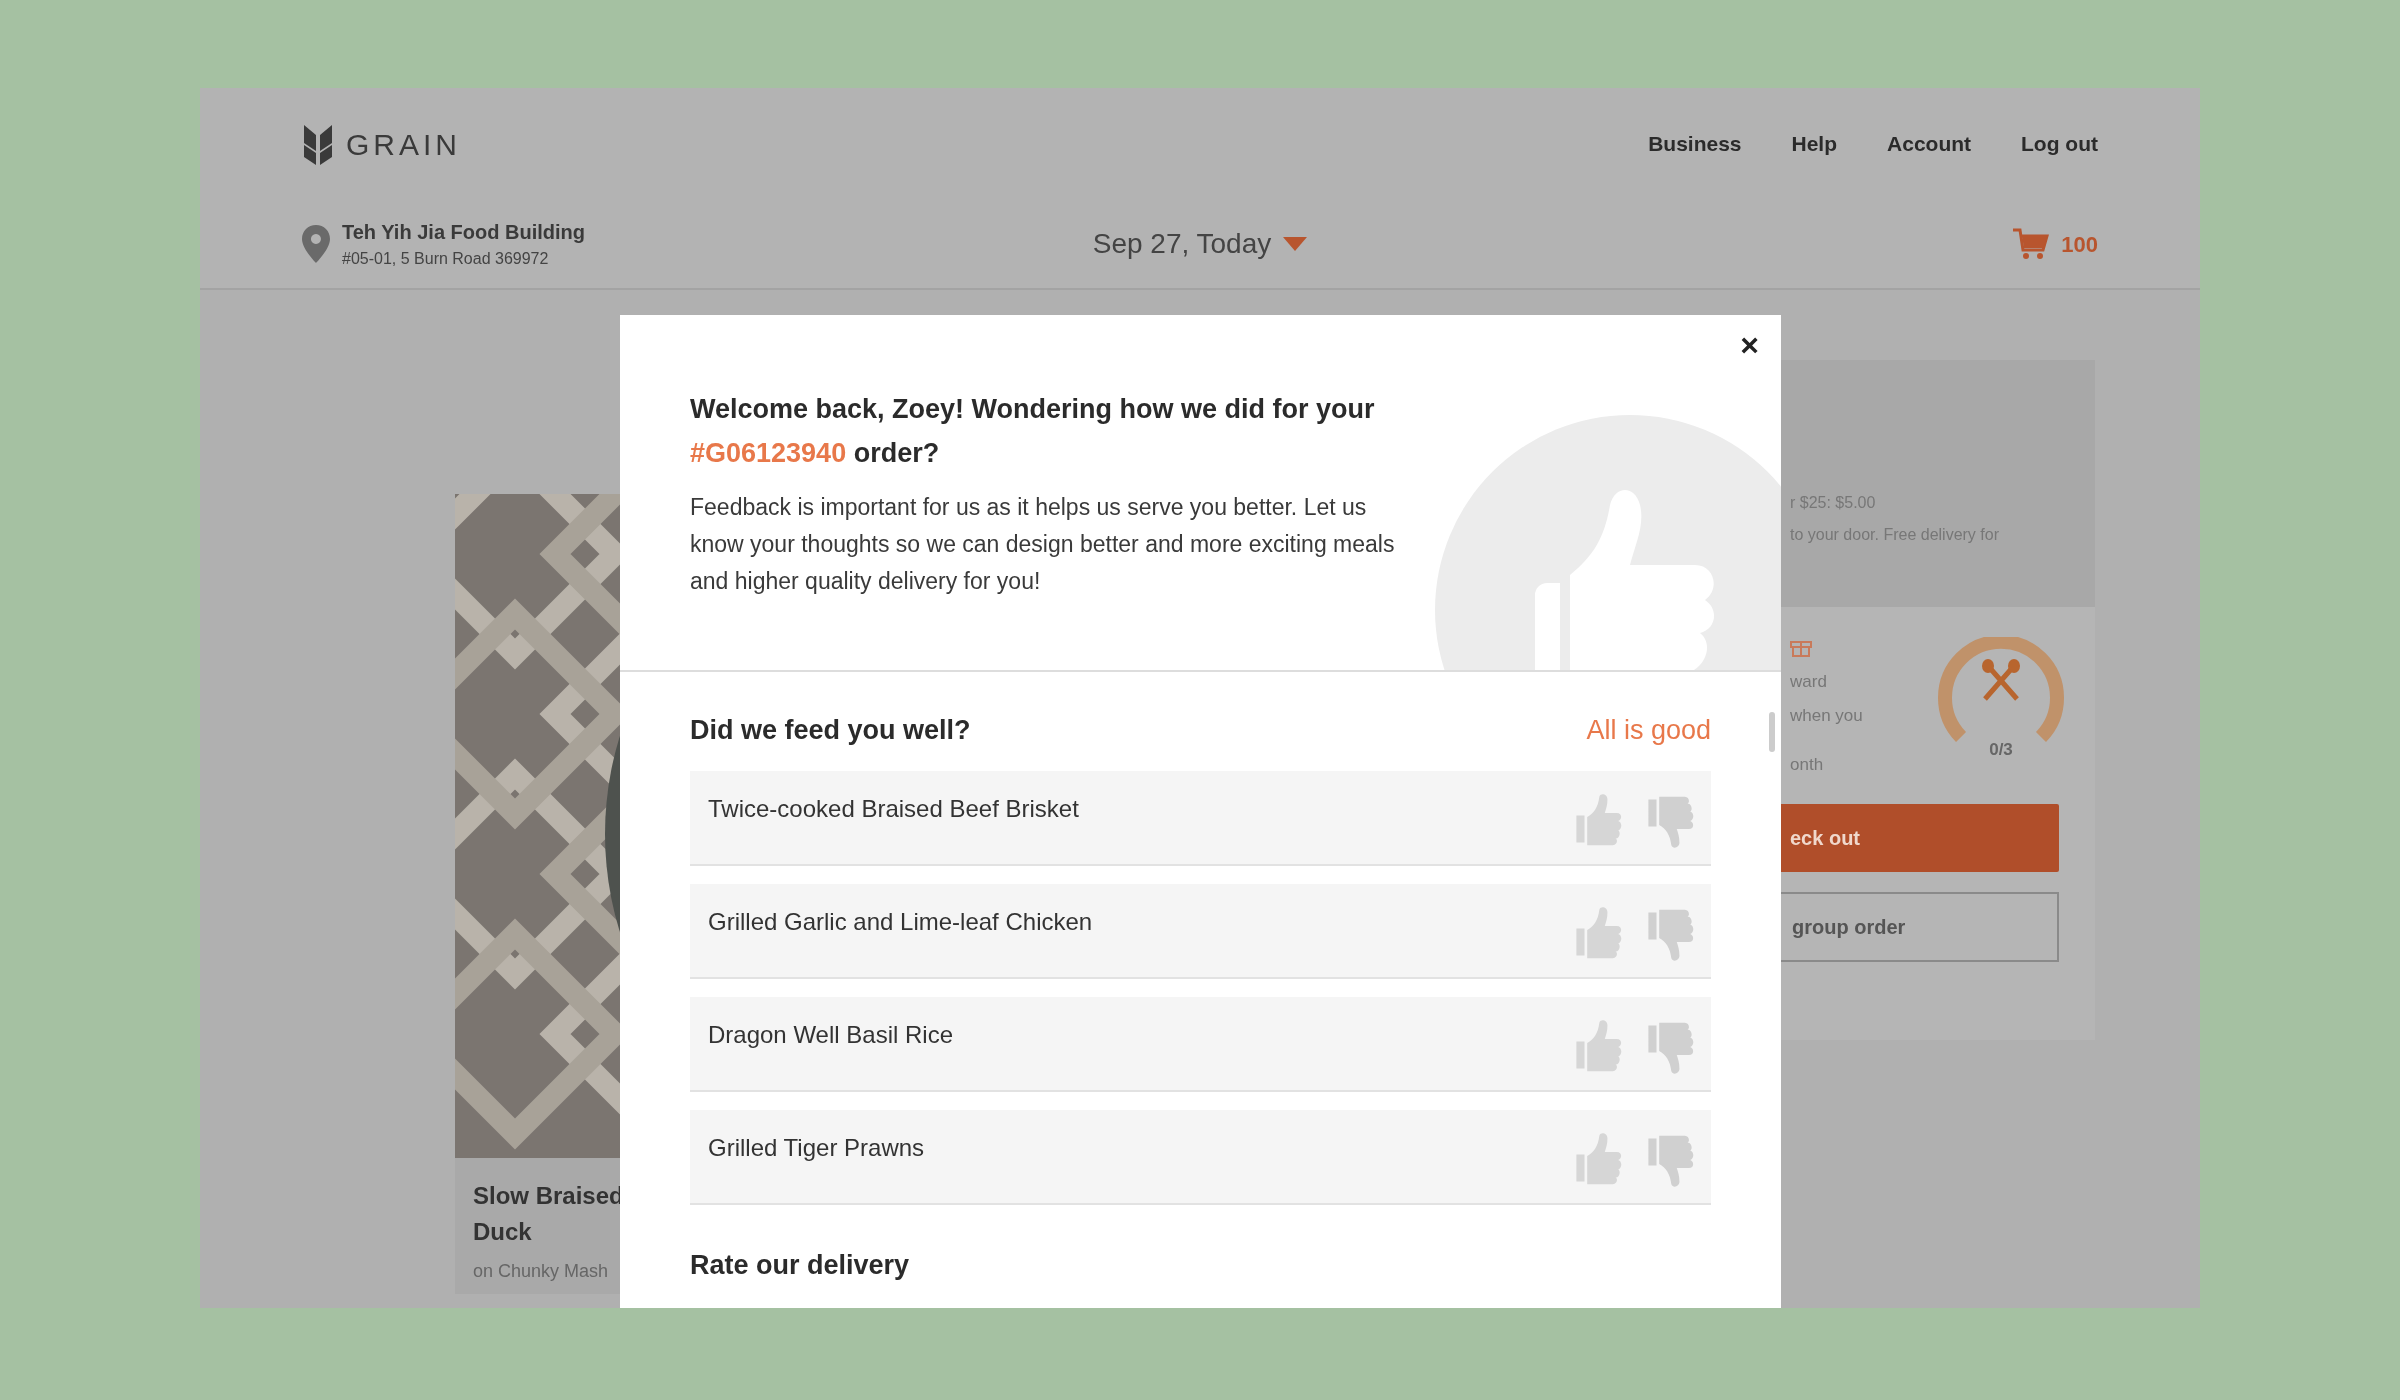  I want to click on section-heading: Did we feed you well?, so click(830, 730).